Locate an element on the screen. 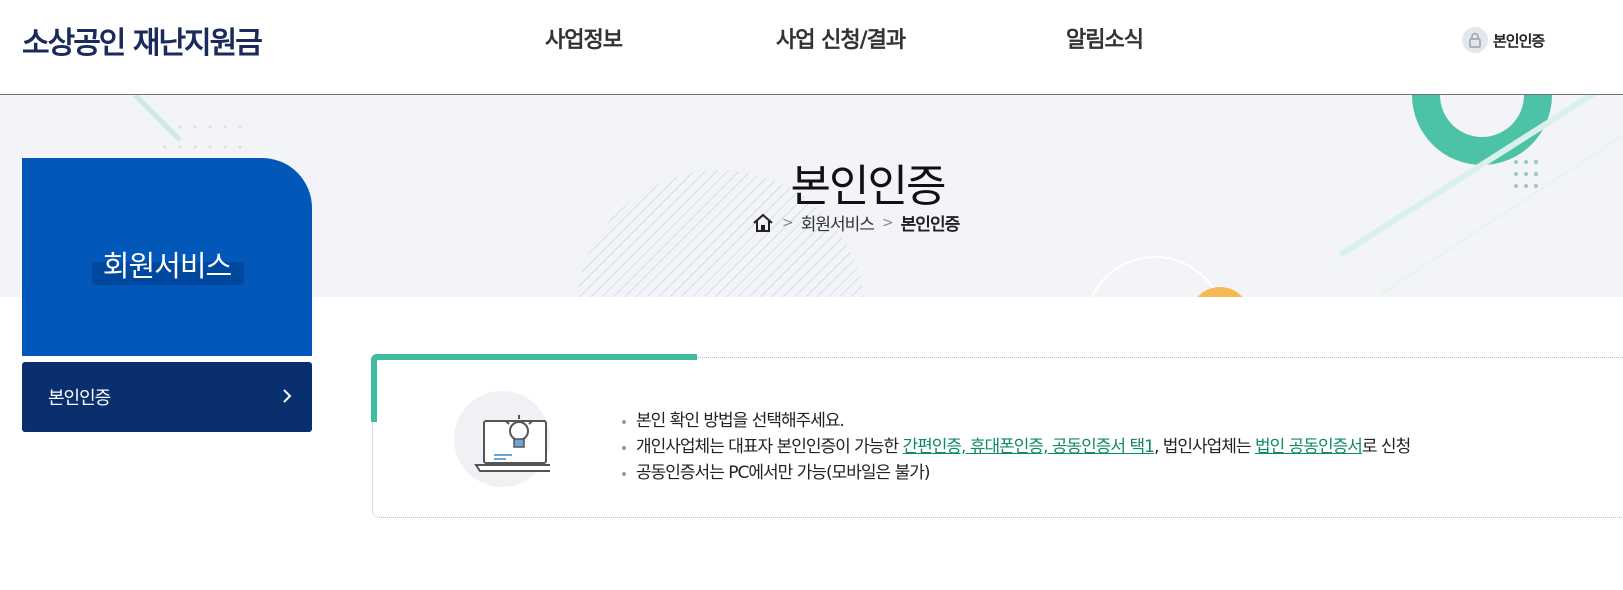 This screenshot has width=1623, height=590. sidebar-header: 회원서비스 is located at coordinates (167, 257).